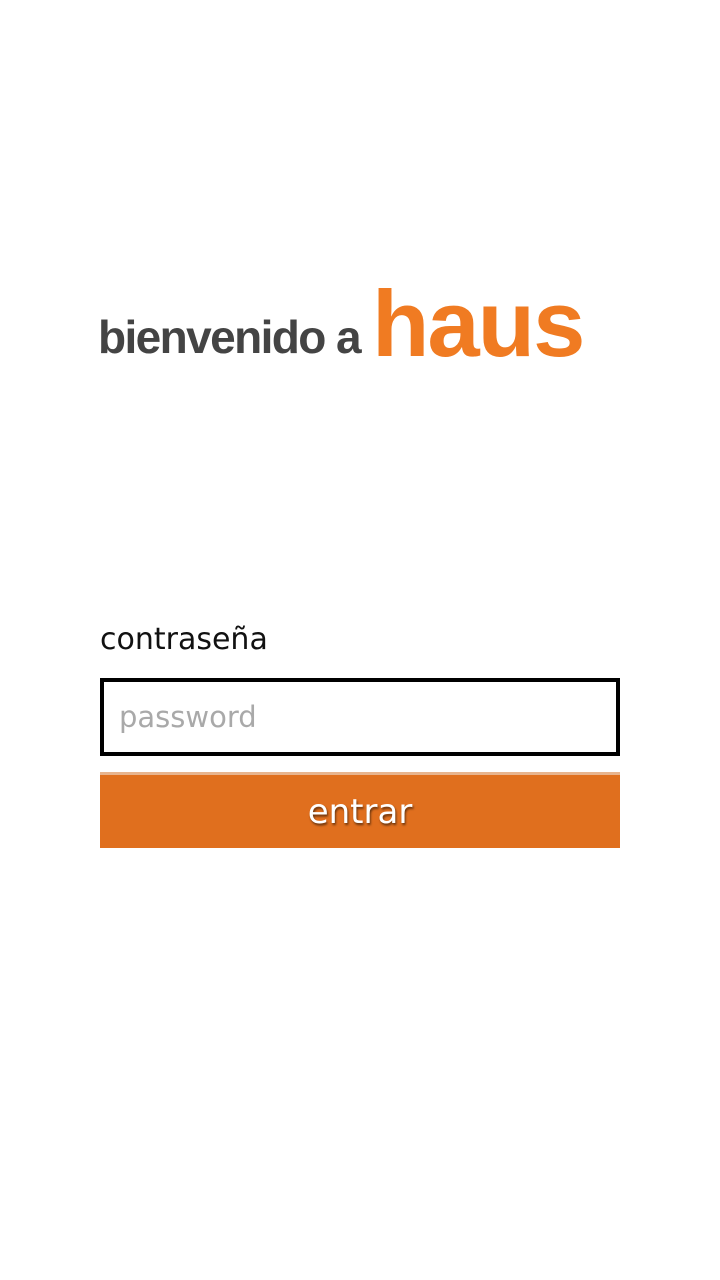  Describe the element at coordinates (478, 323) in the screenshot. I see `logo-brand-text: haus` at that location.